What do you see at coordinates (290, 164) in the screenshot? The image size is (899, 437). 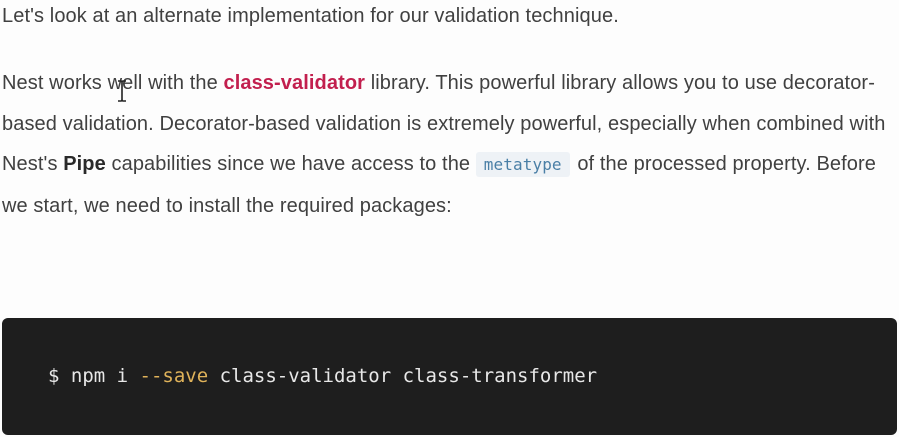 I see `paragraph-text-3: capabilities since we have access to the` at bounding box center [290, 164].